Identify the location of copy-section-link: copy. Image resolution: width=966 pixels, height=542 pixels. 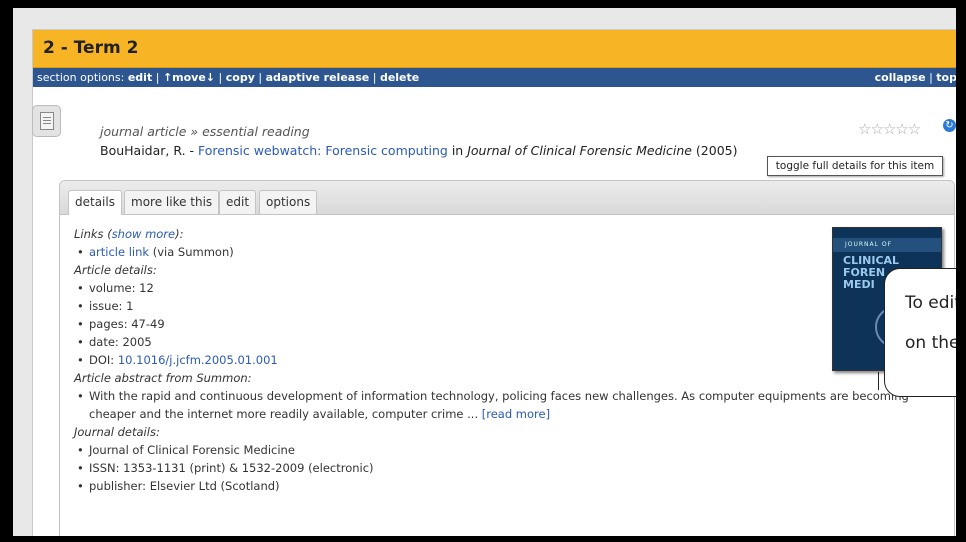
(240, 77).